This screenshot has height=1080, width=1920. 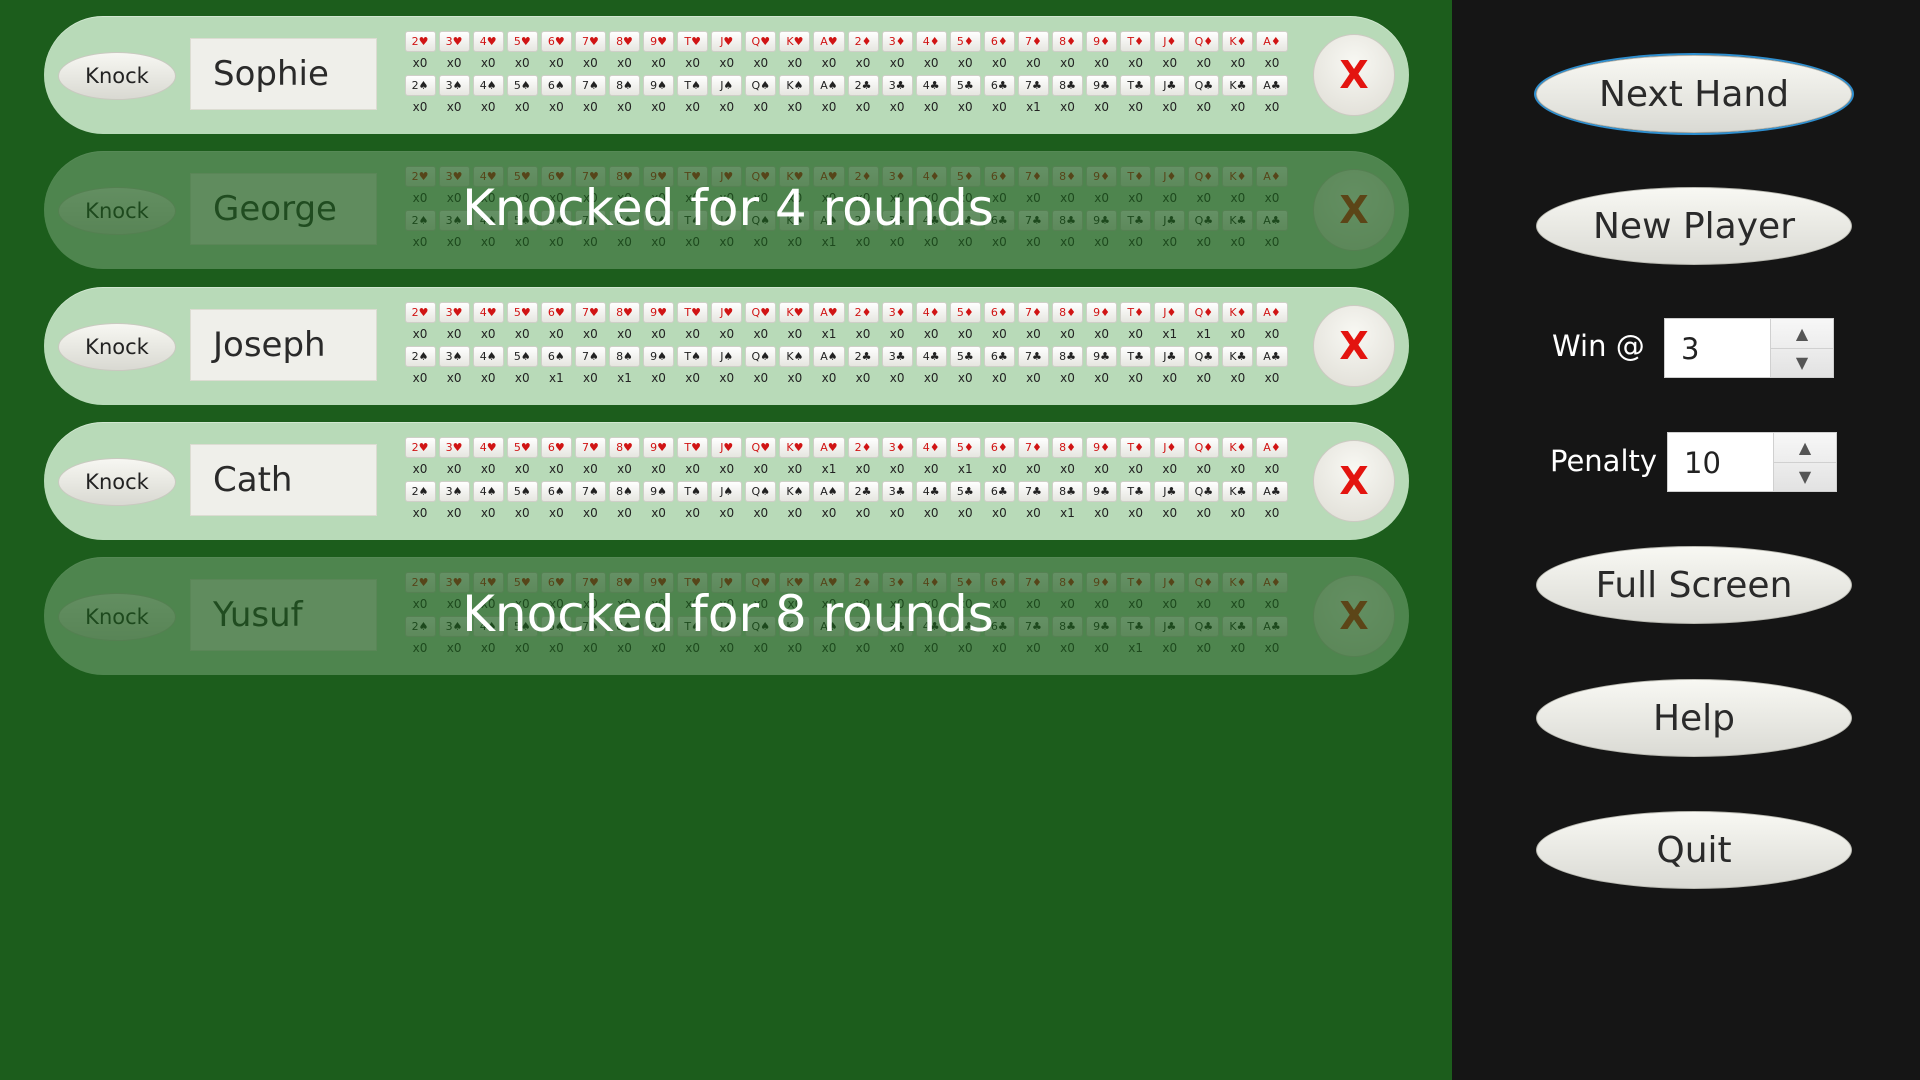 What do you see at coordinates (897, 41) in the screenshot?
I see `card-button: 3♦` at bounding box center [897, 41].